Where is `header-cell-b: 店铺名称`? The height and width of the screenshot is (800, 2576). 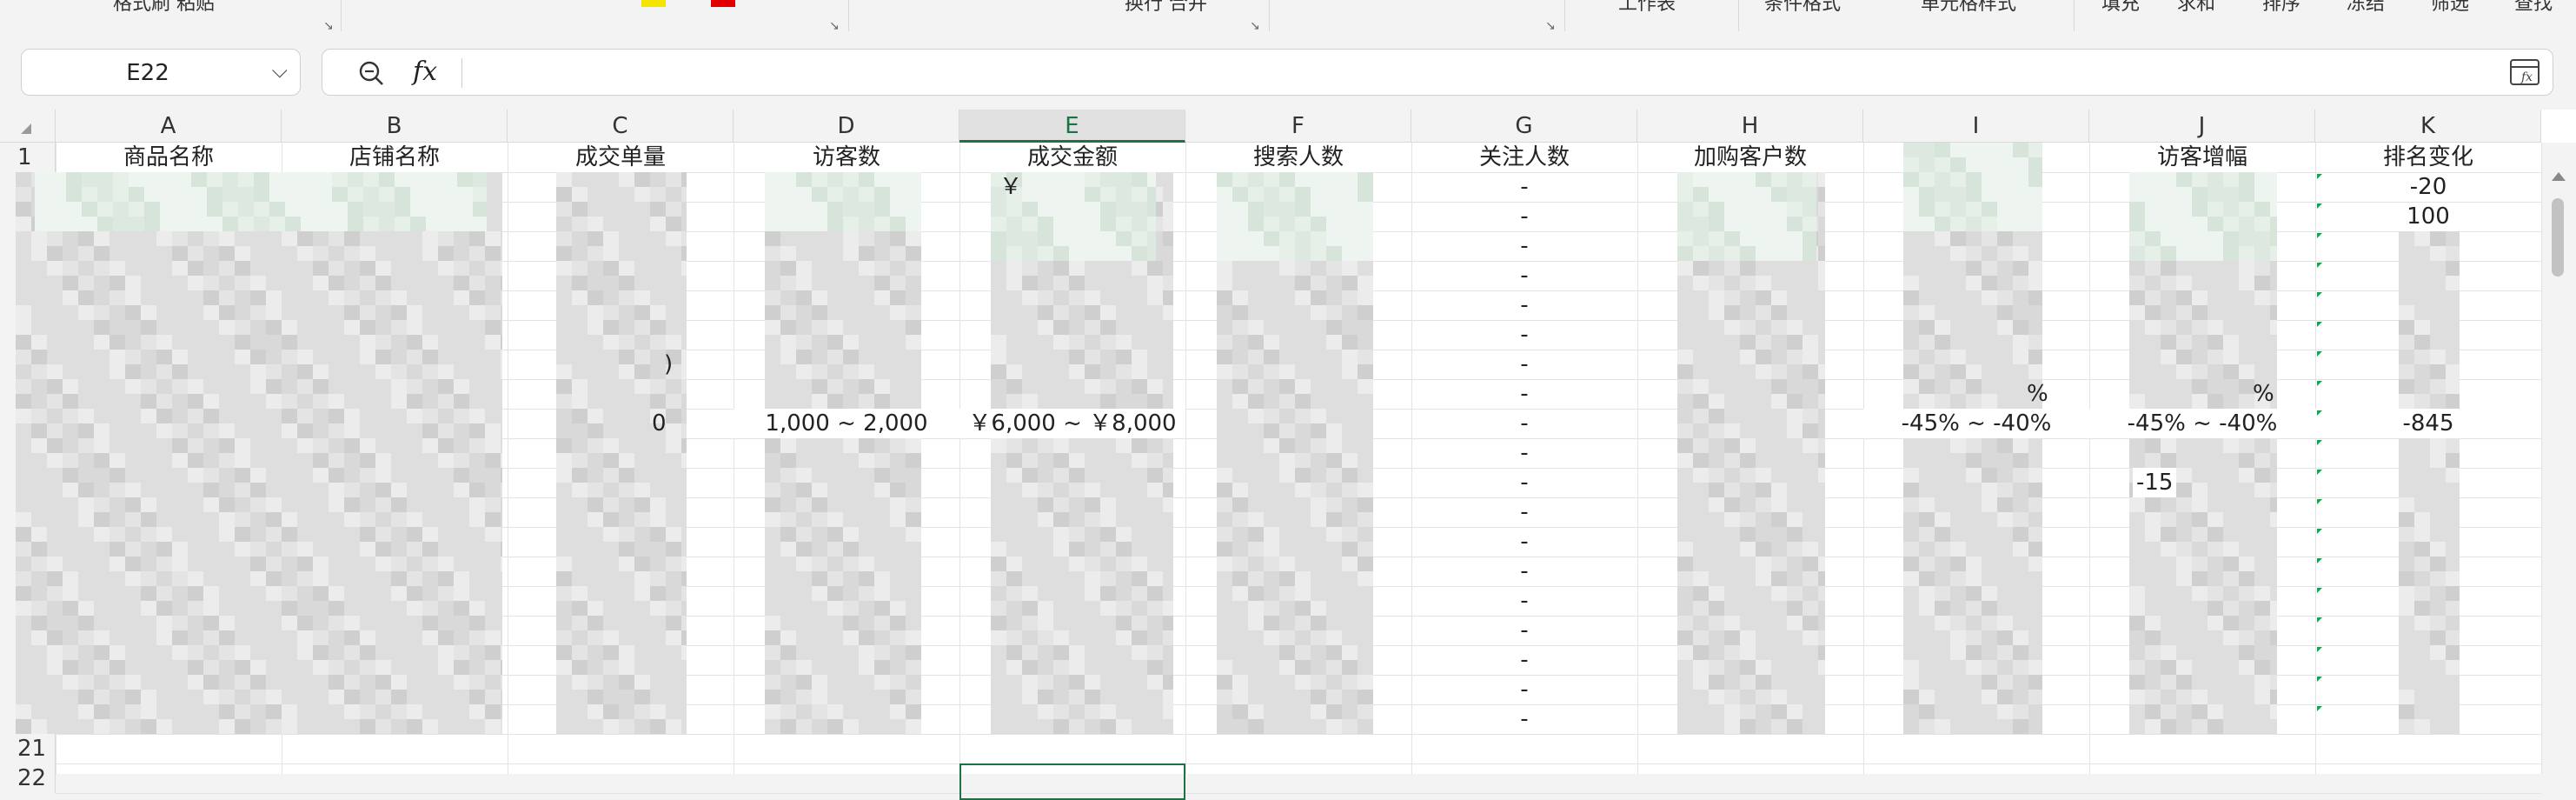
header-cell-b: 店铺名称 is located at coordinates (395, 157).